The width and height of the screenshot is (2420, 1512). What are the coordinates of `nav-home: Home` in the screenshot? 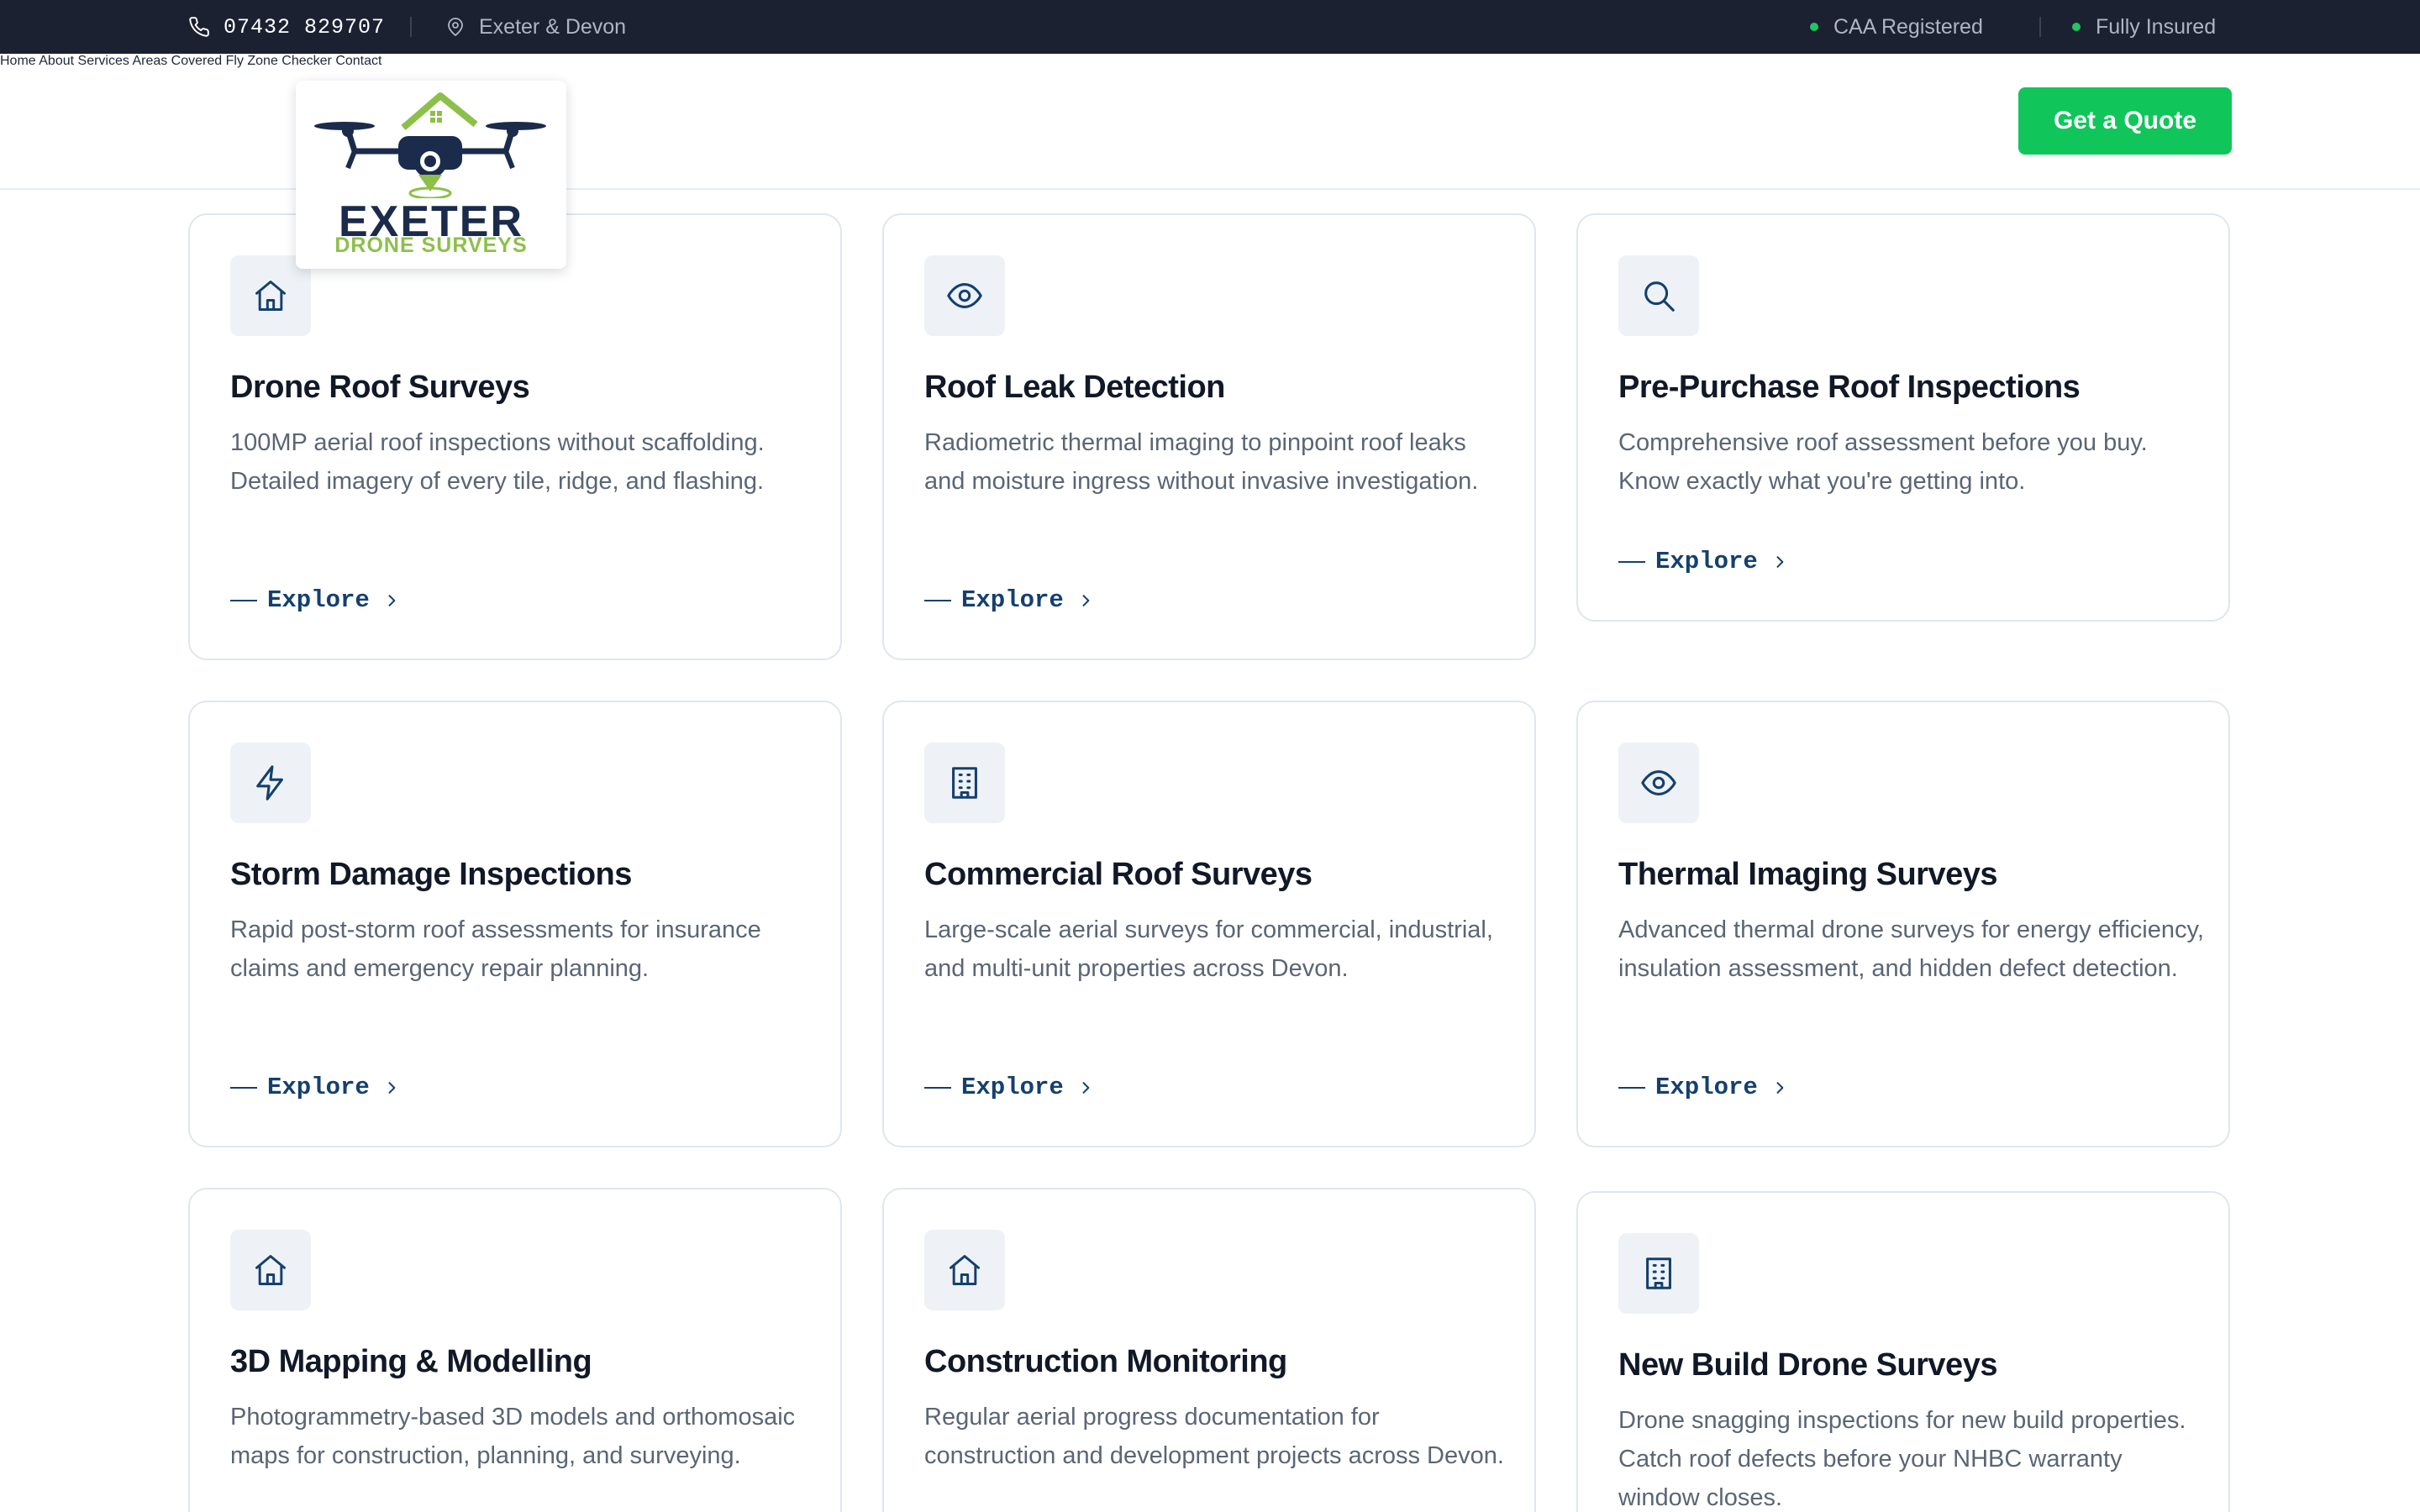 It's located at (18, 61).